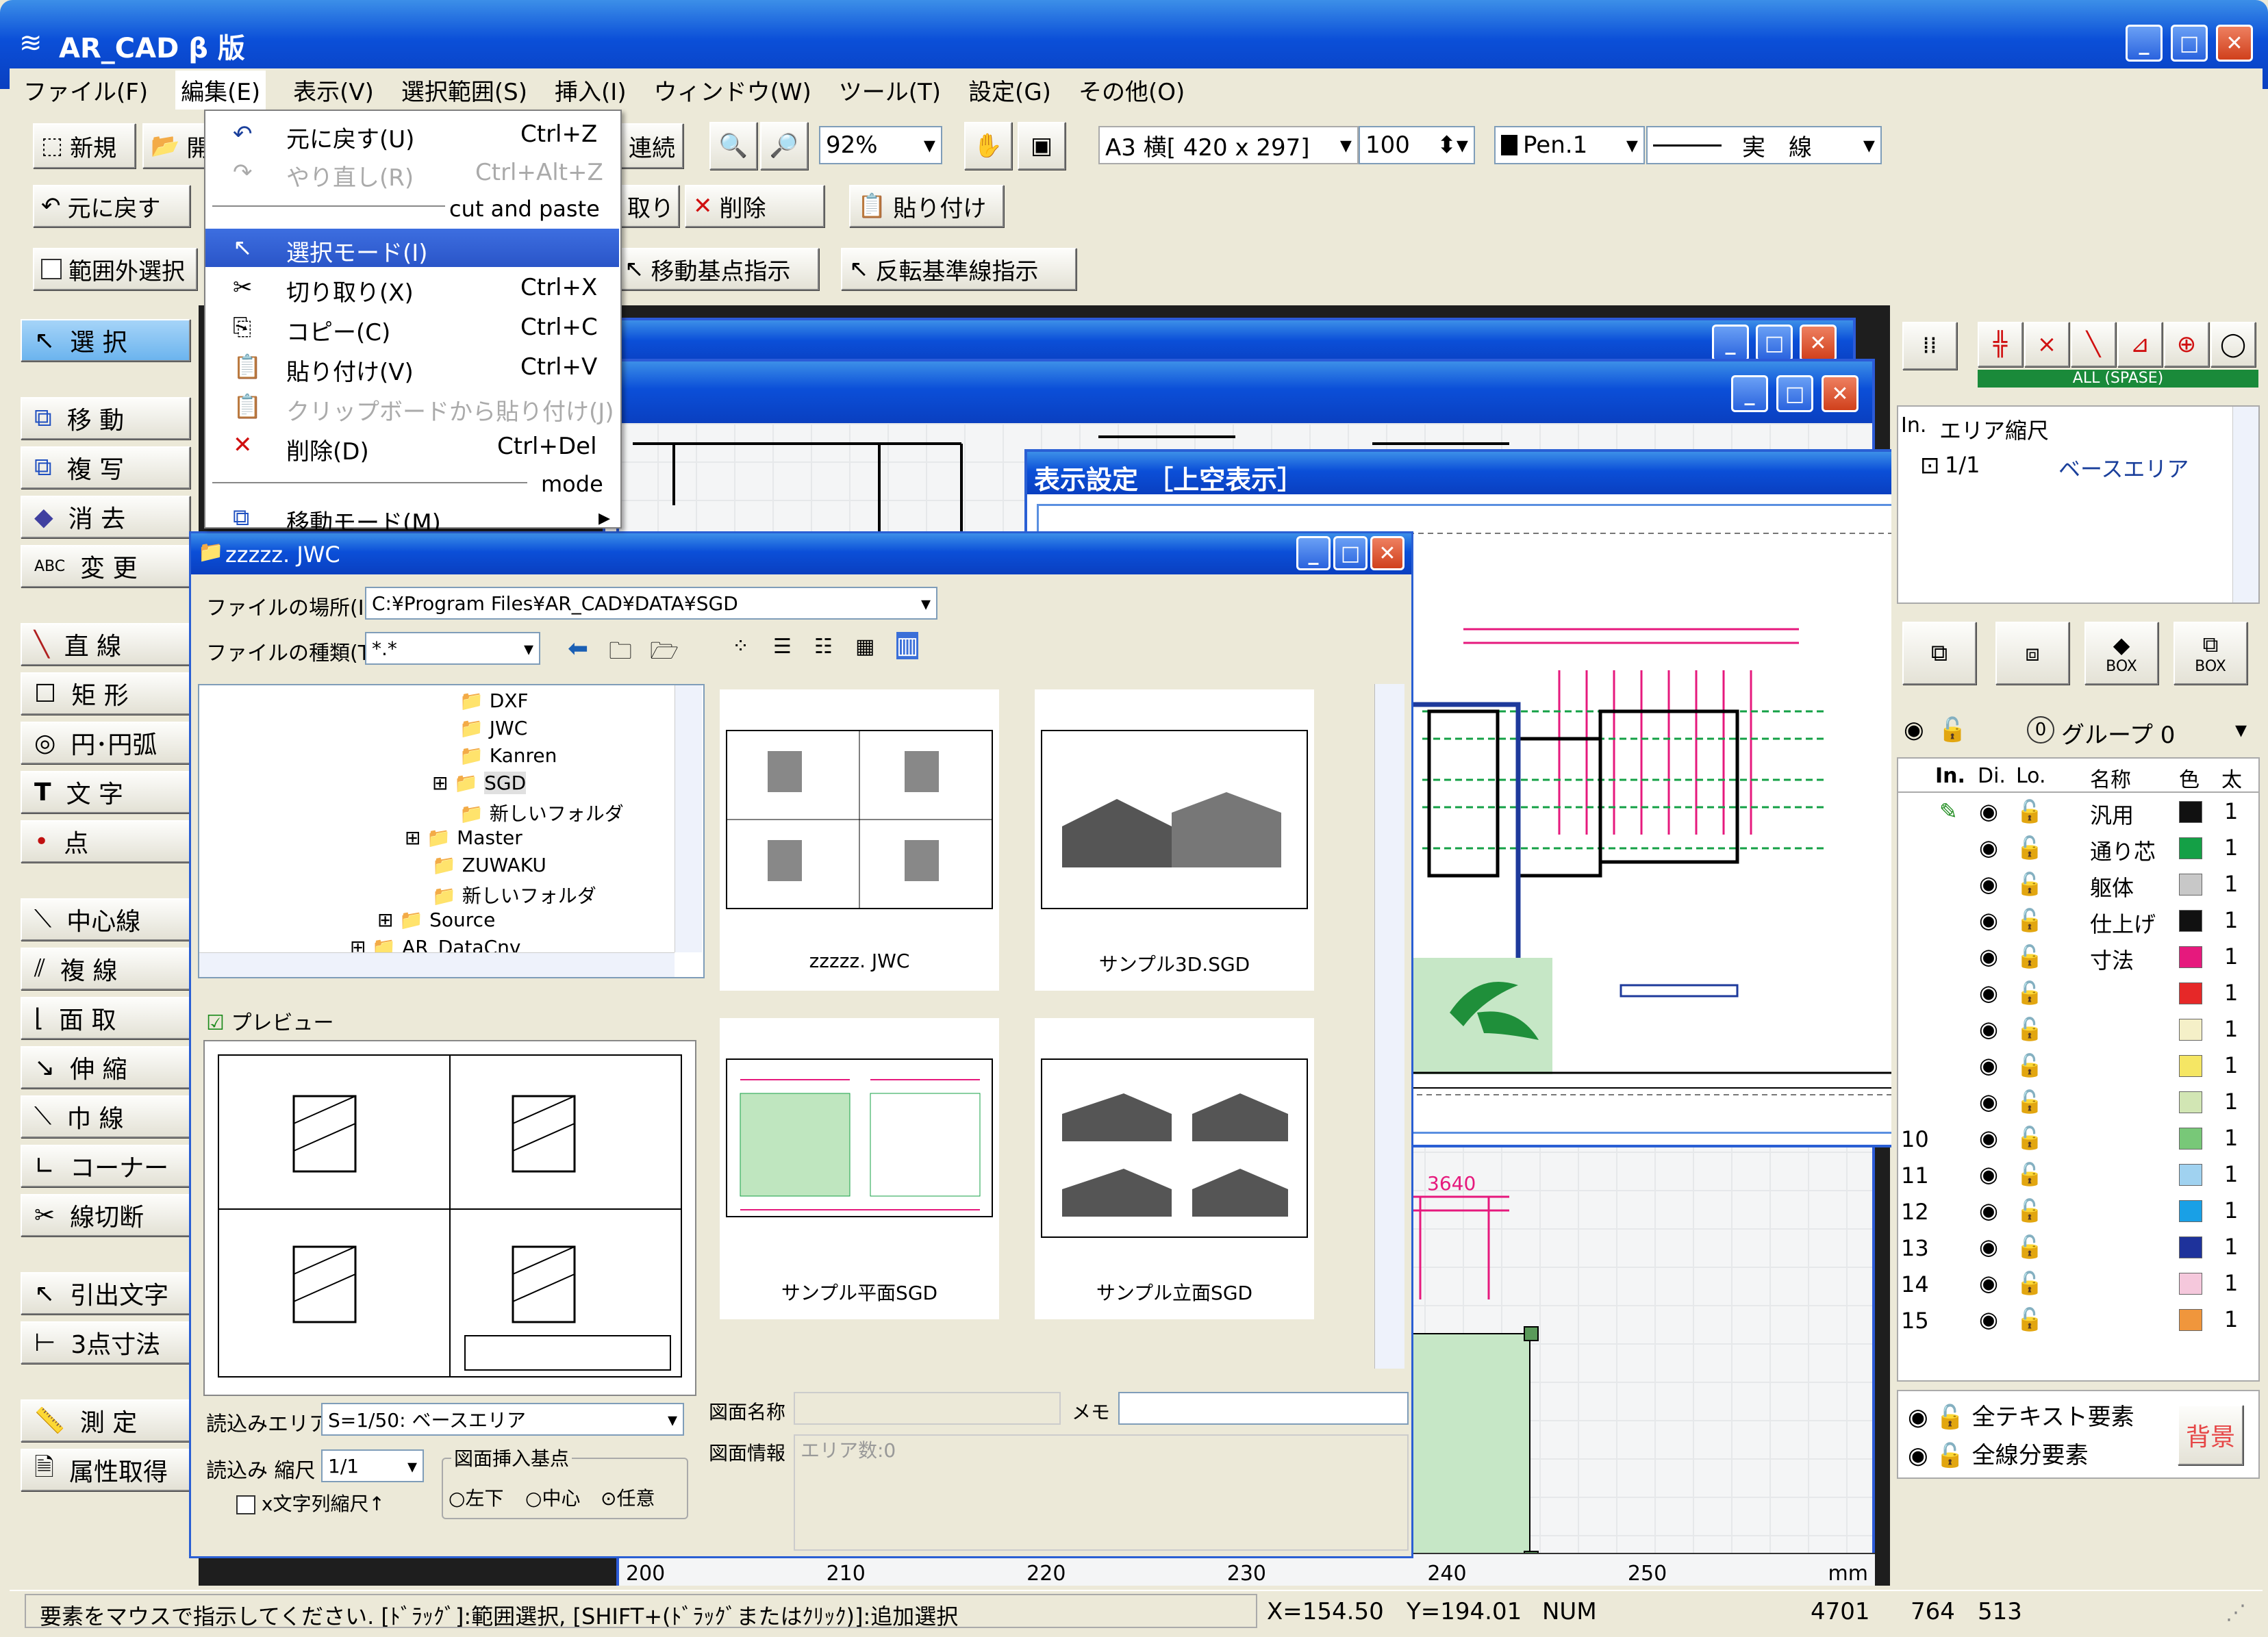 This screenshot has width=2268, height=1637. Describe the element at coordinates (864, 647) in the screenshot. I see `grid-view-icon: ▦` at that location.